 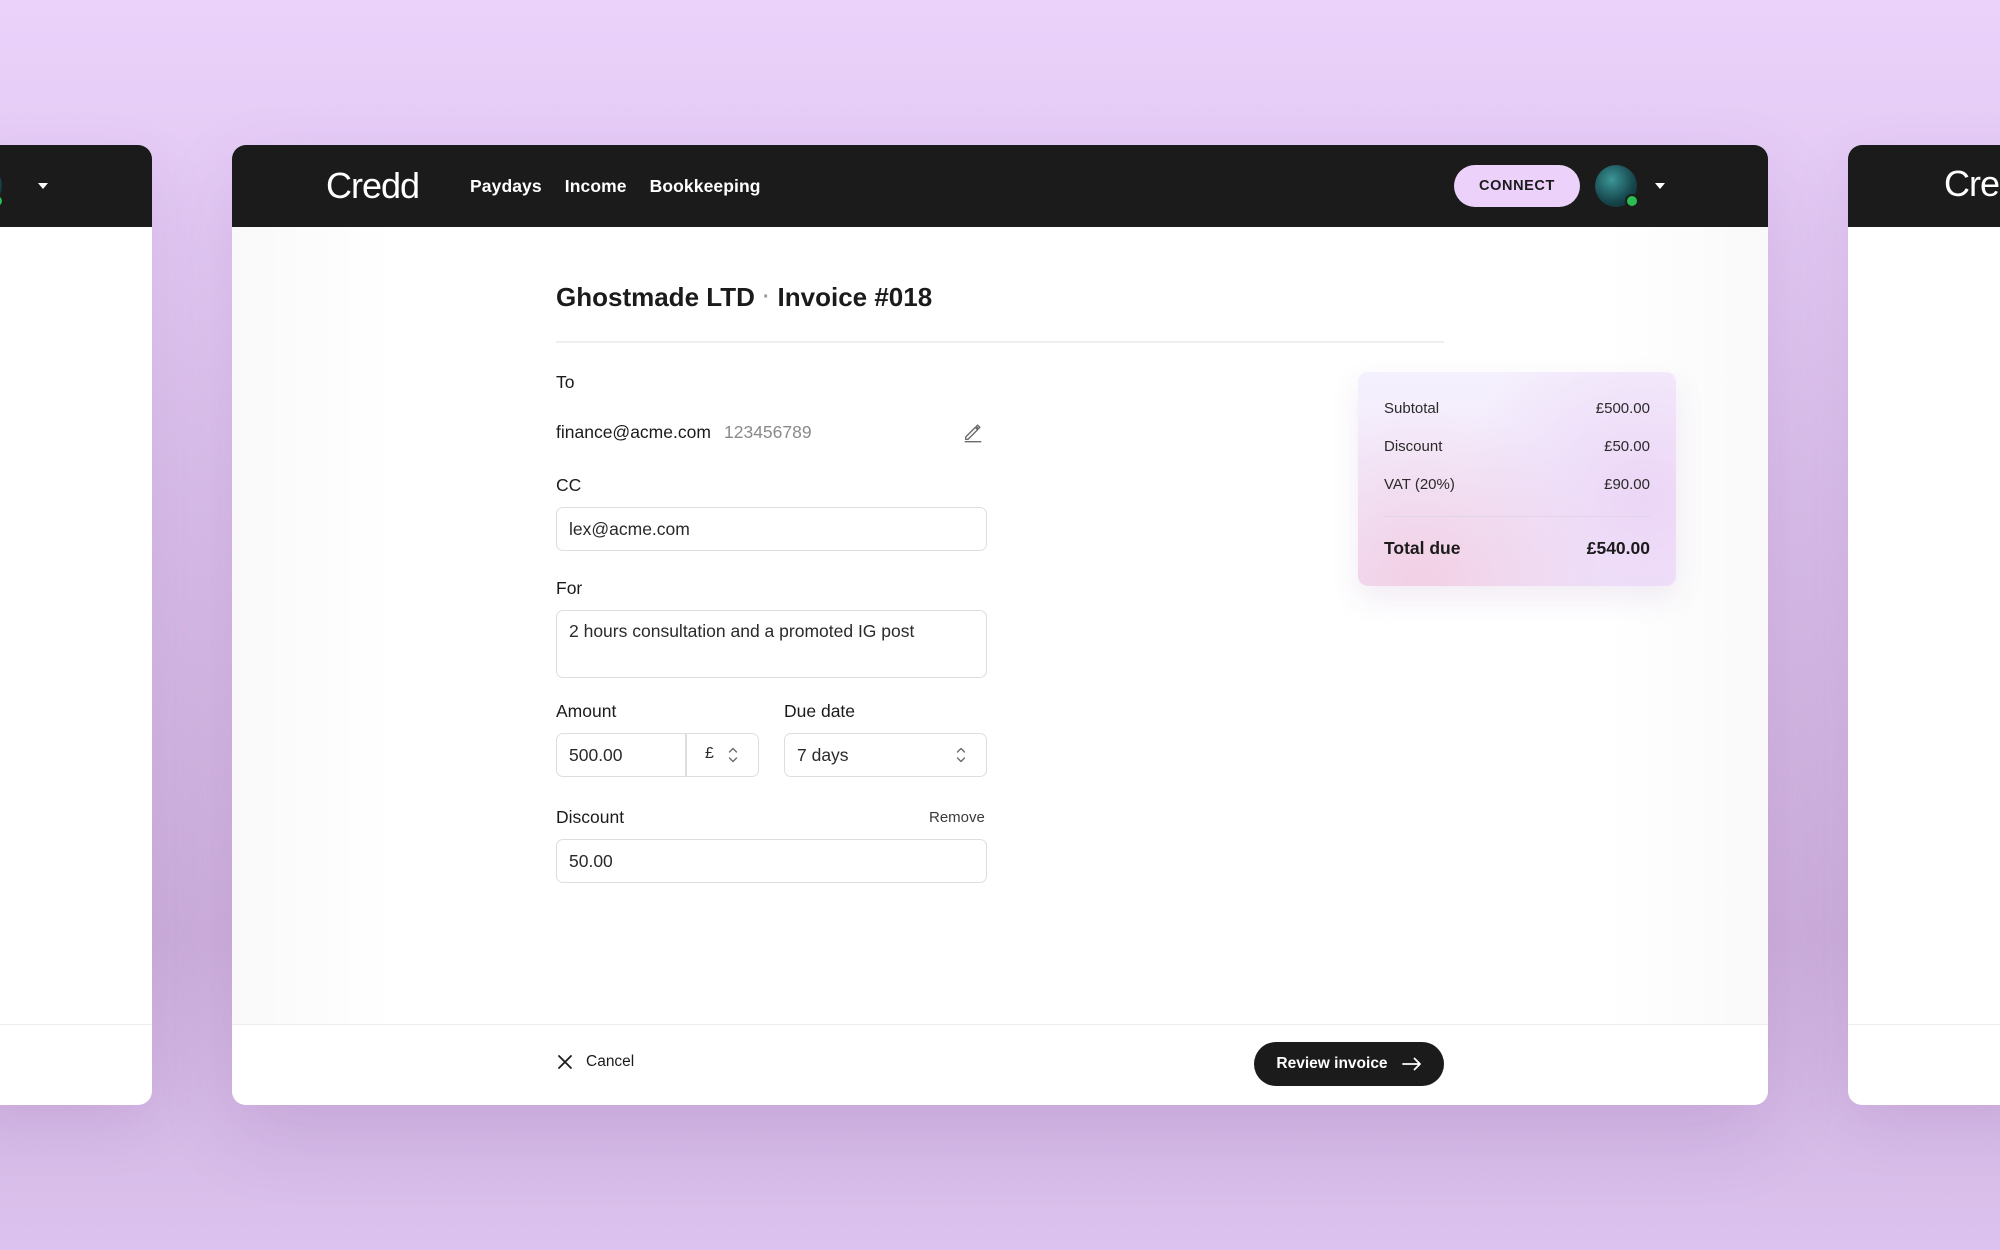 I want to click on app-logo: Credd, so click(x=373, y=186).